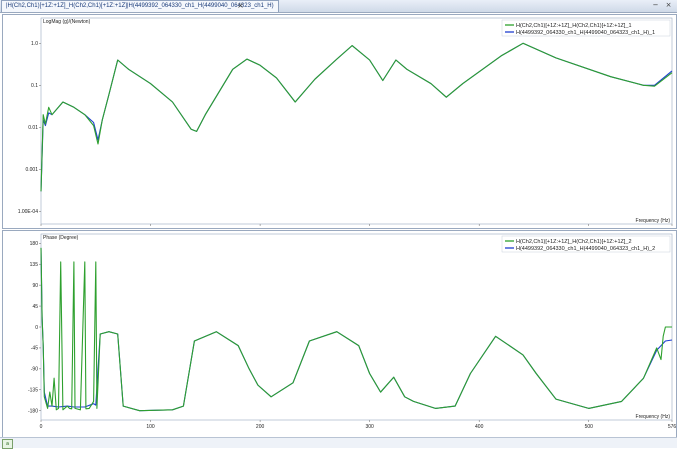  Describe the element at coordinates (35, 307) in the screenshot. I see `y-tick-label: 45` at that location.